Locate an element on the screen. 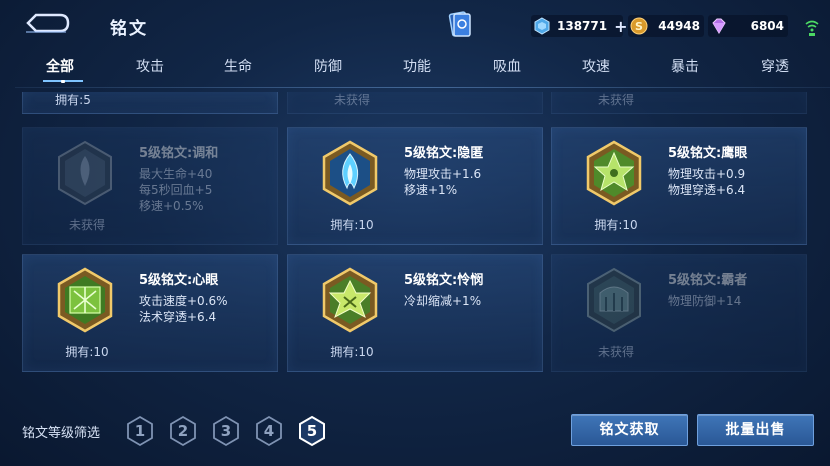 The image size is (830, 466). rune-card-hawkeye: 拥有:10 5级铭文:鹰眼 物理攻击+0.9 物理穿透+6.4 is located at coordinates (679, 186).